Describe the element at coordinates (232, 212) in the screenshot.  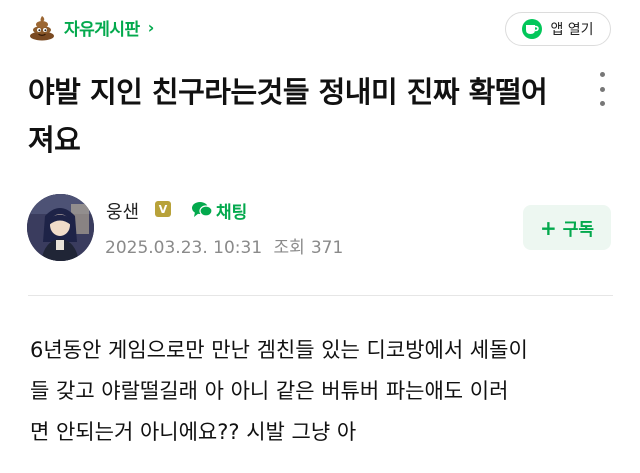
I see `chat-label: 채팅` at that location.